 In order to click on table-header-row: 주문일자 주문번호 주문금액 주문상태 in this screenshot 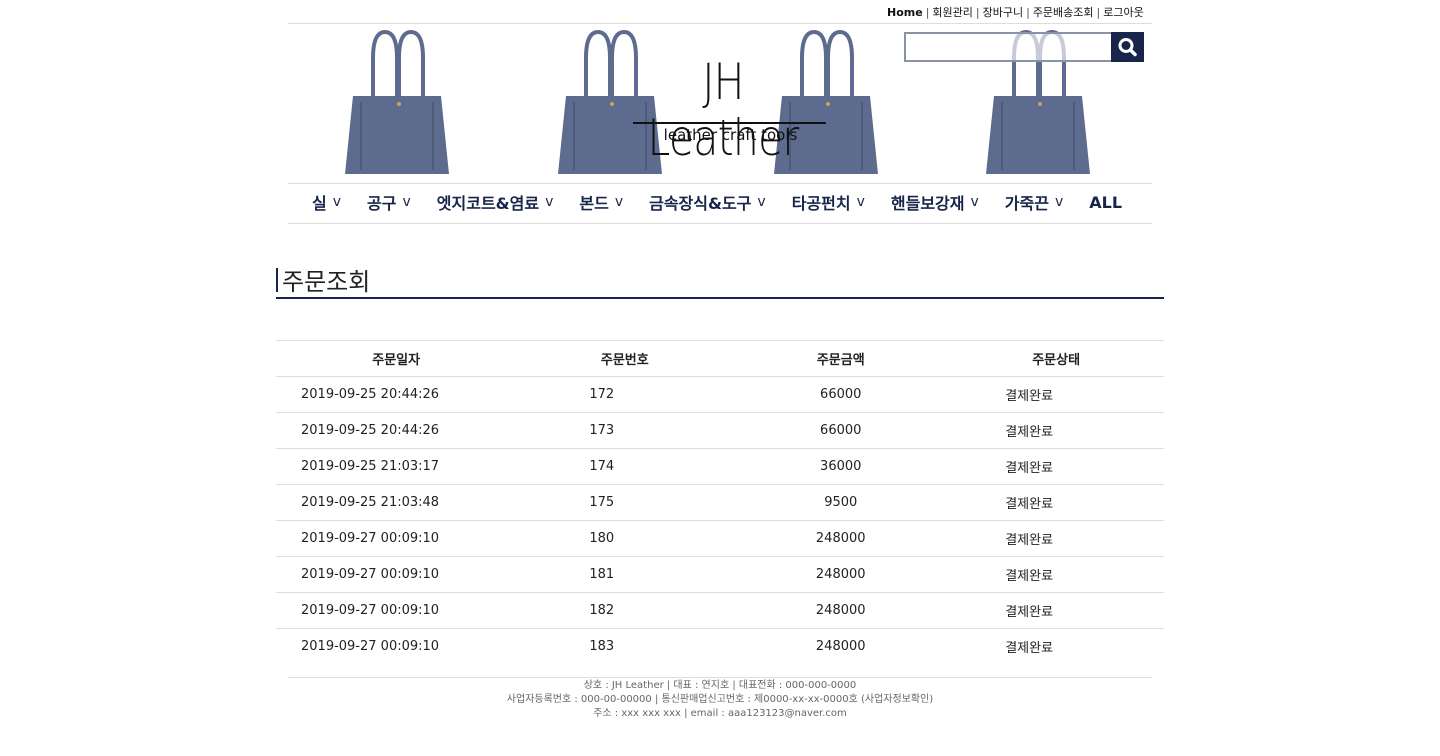, I will do `click(720, 358)`.